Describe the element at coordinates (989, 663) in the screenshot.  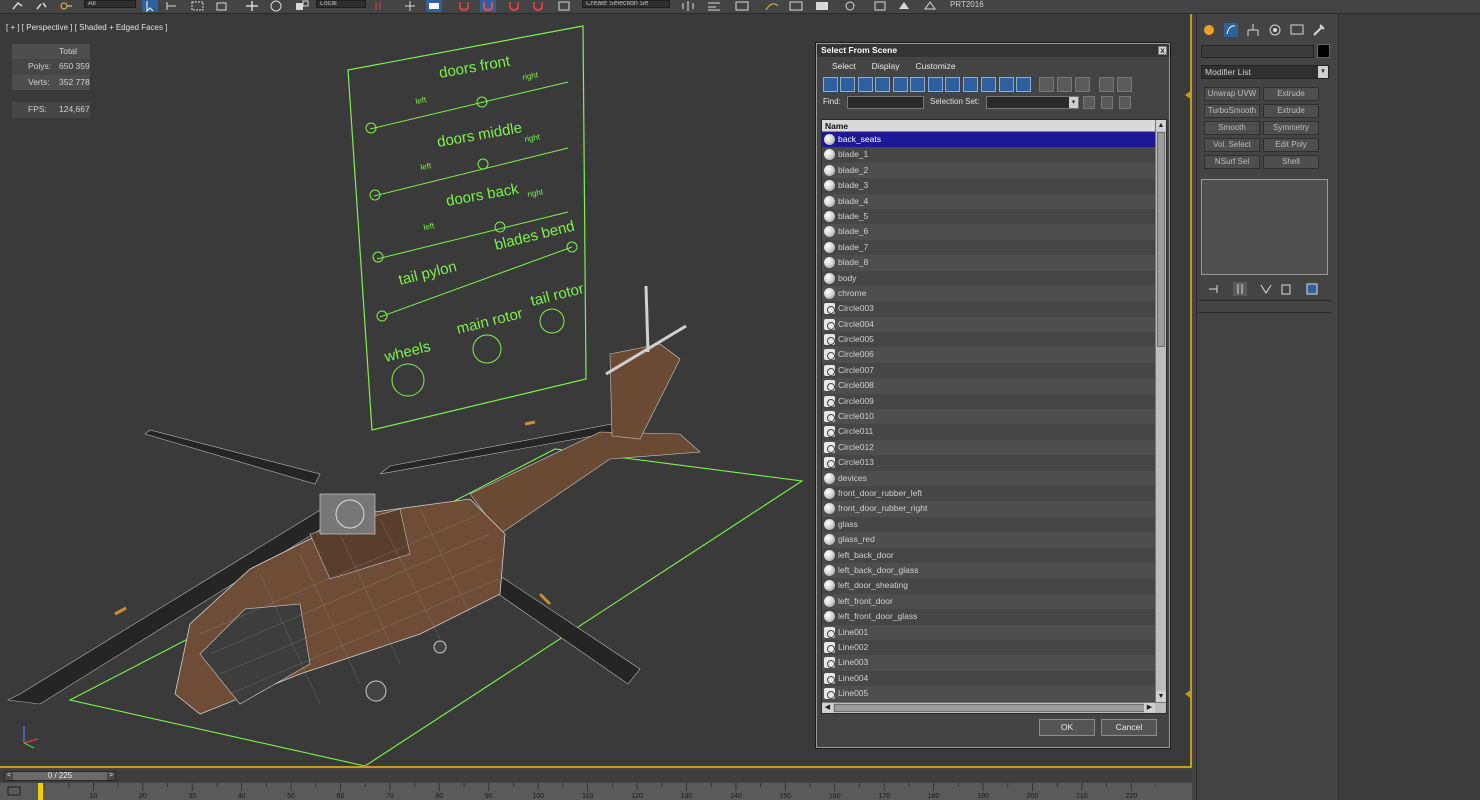
I see `object-row: Line003` at that location.